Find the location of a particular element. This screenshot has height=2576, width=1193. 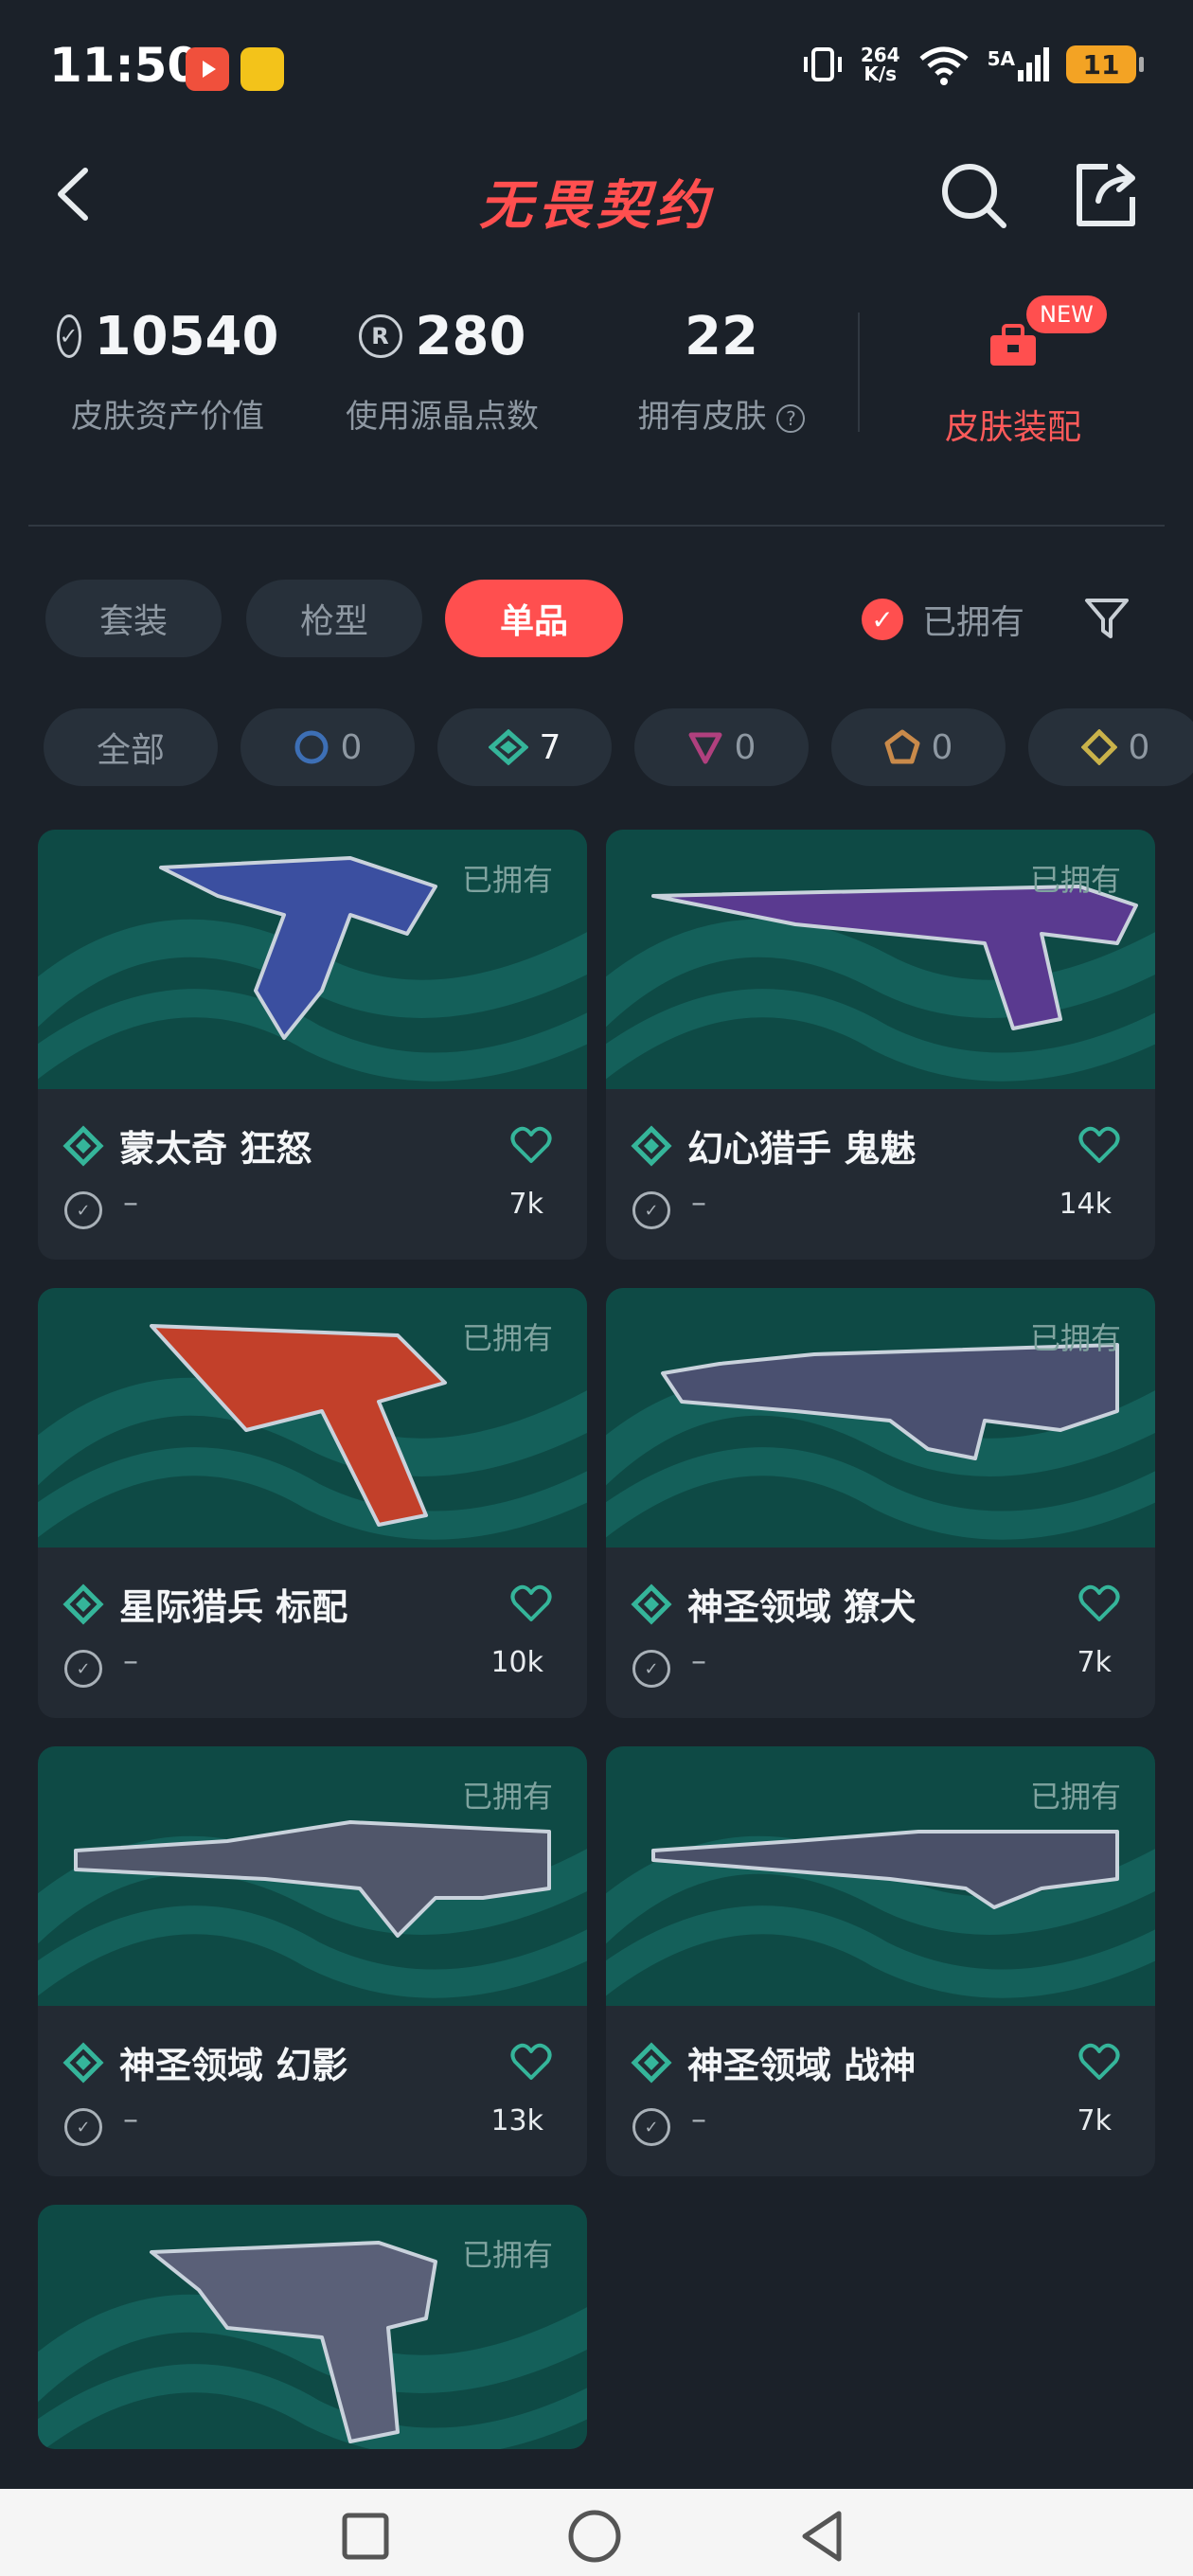

chip-premium: 0 is located at coordinates (721, 747).